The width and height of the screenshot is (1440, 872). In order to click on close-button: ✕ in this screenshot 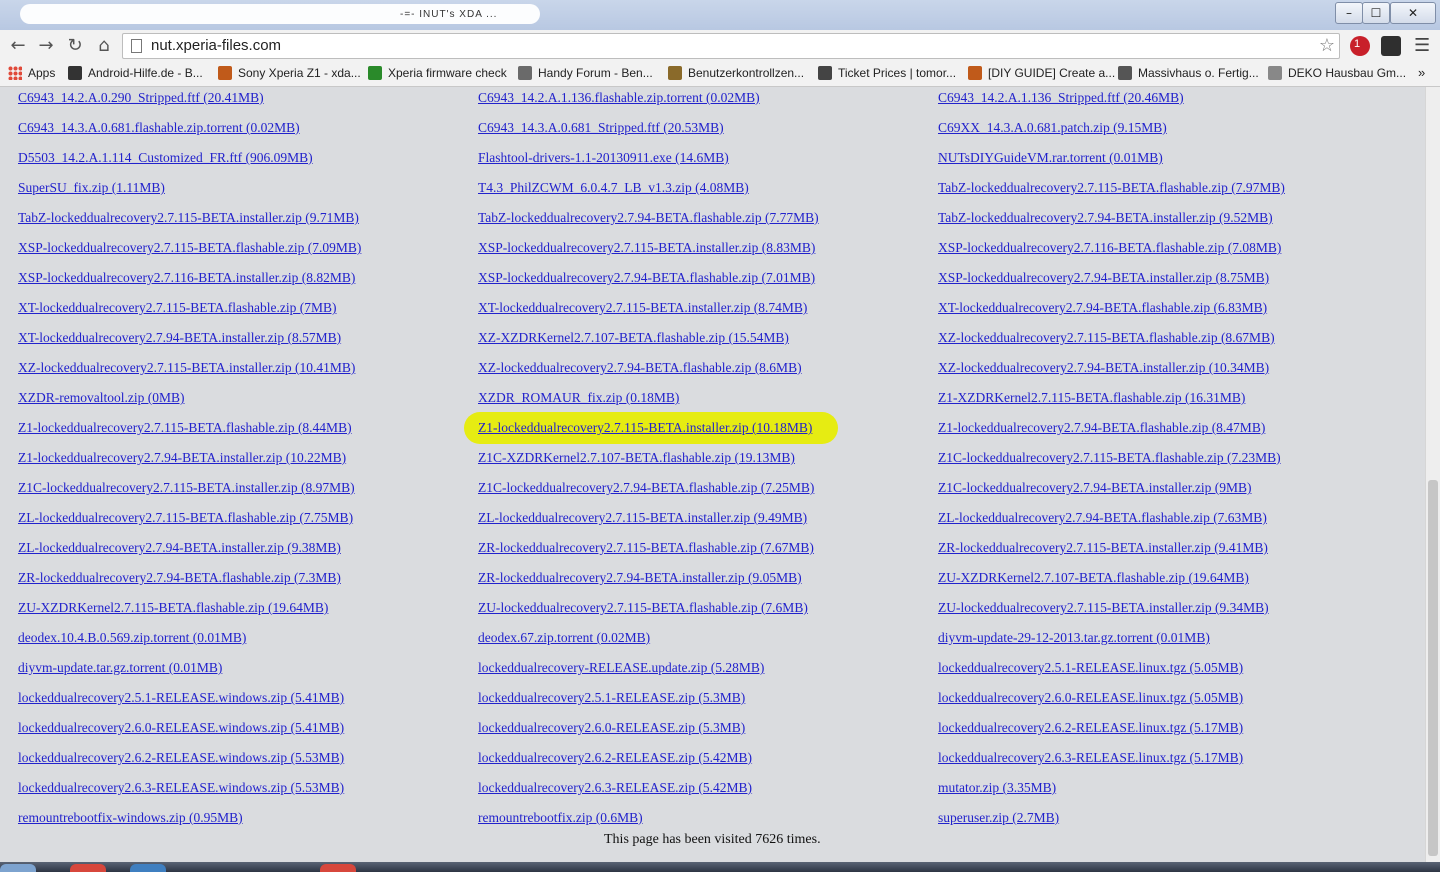, I will do `click(1413, 13)`.